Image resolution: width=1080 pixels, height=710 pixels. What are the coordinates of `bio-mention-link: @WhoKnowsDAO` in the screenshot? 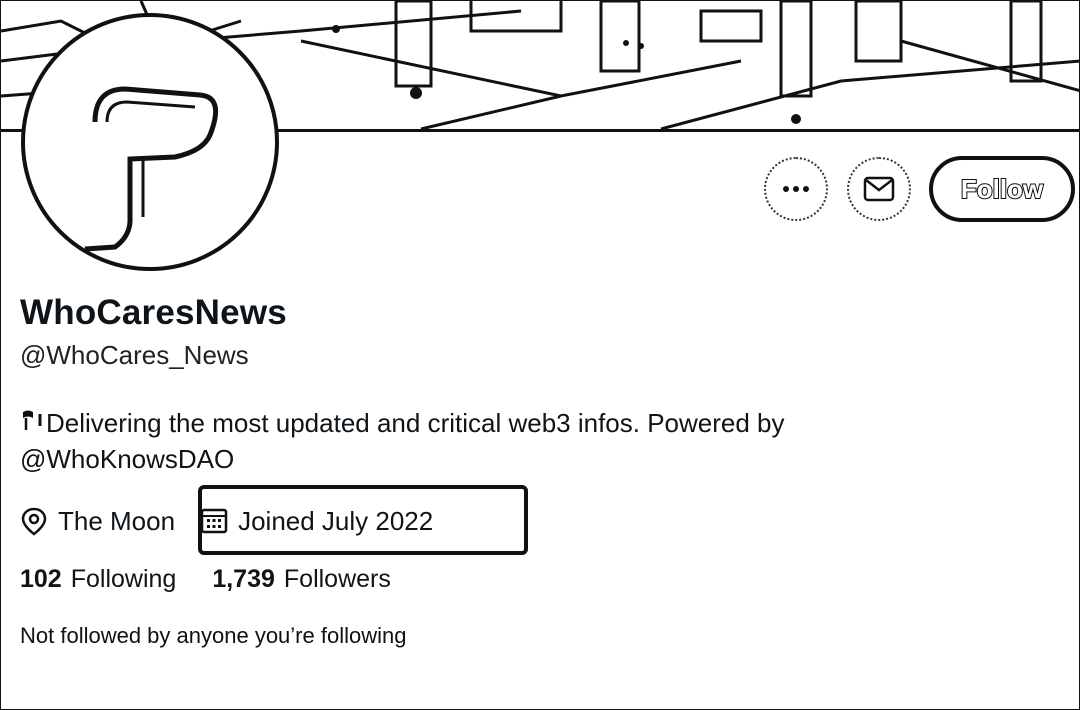 It's located at (127, 459).